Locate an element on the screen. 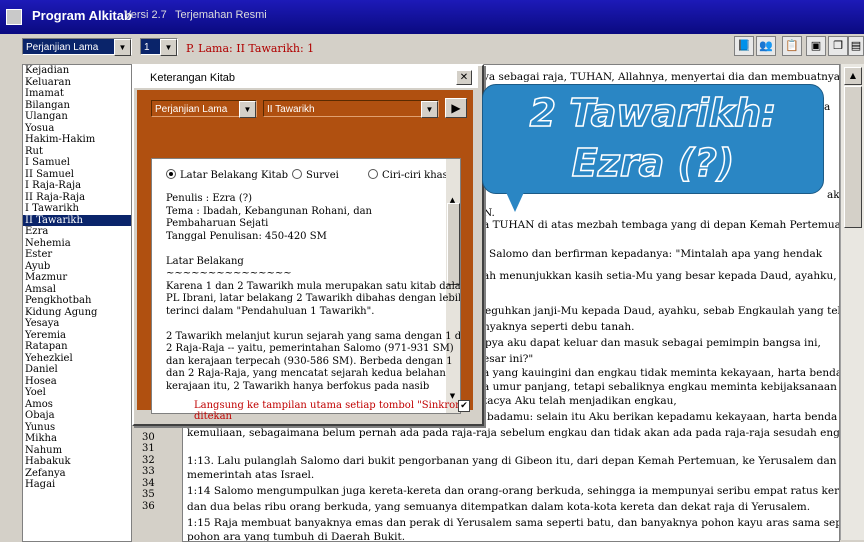 The height and width of the screenshot is (542, 864). book-list-item: Mikha is located at coordinates (77, 439).